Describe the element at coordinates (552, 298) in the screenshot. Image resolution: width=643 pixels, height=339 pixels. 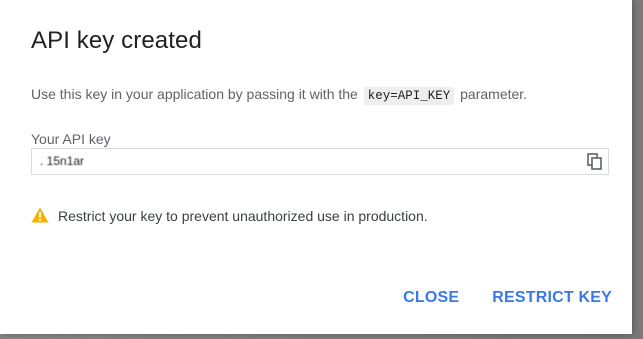
I see `restrict-key-button: RESTRICT KEY` at that location.